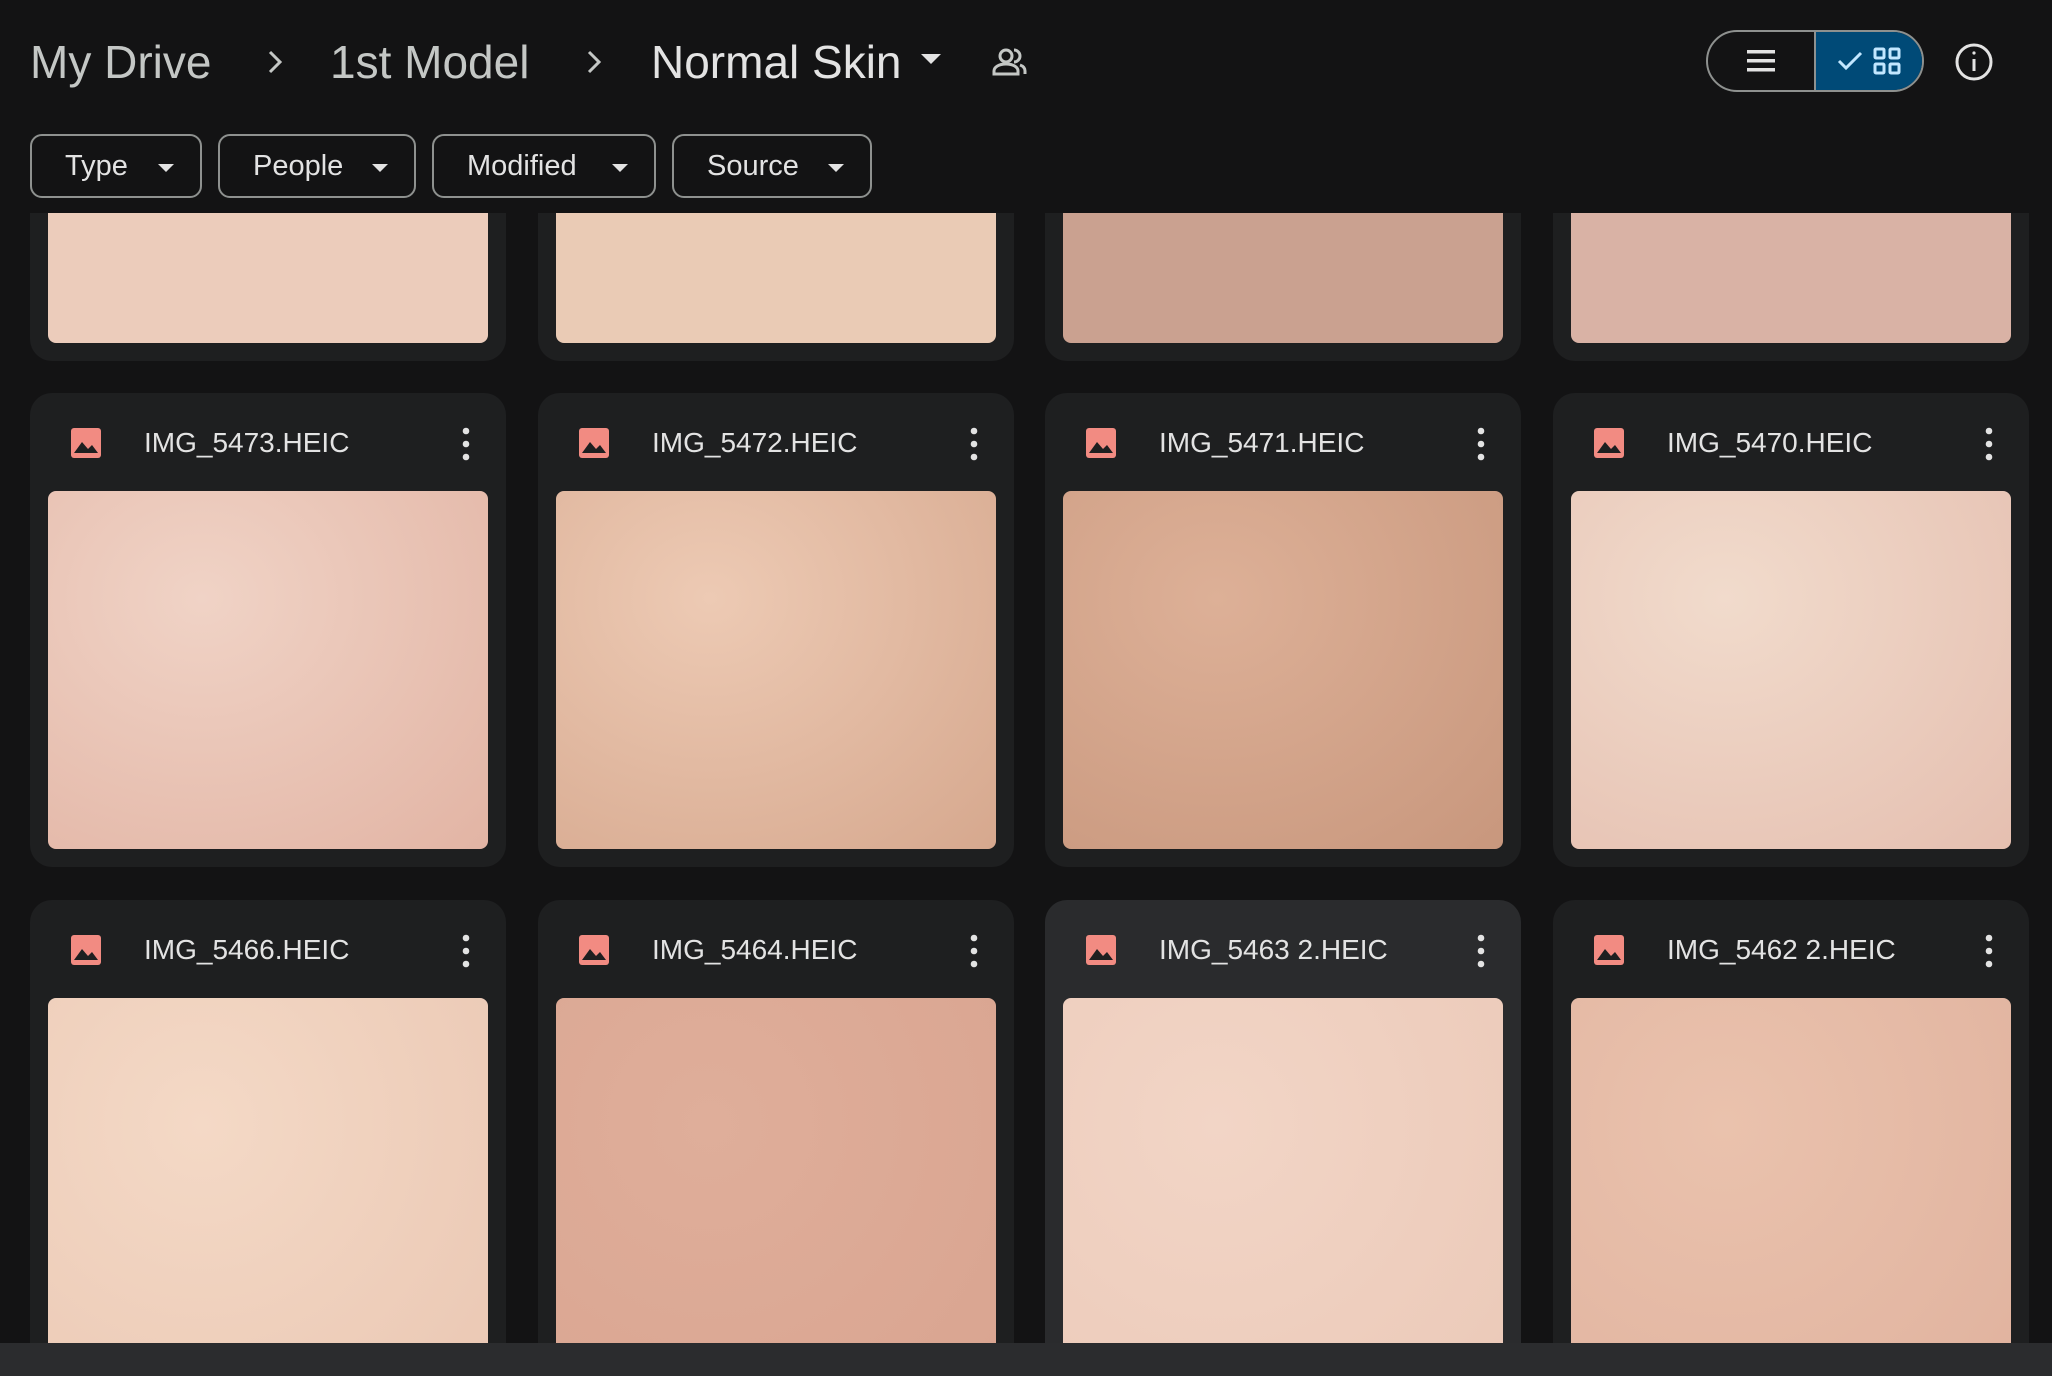 This screenshot has height=1376, width=2052. I want to click on view-toggle, so click(1815, 61).